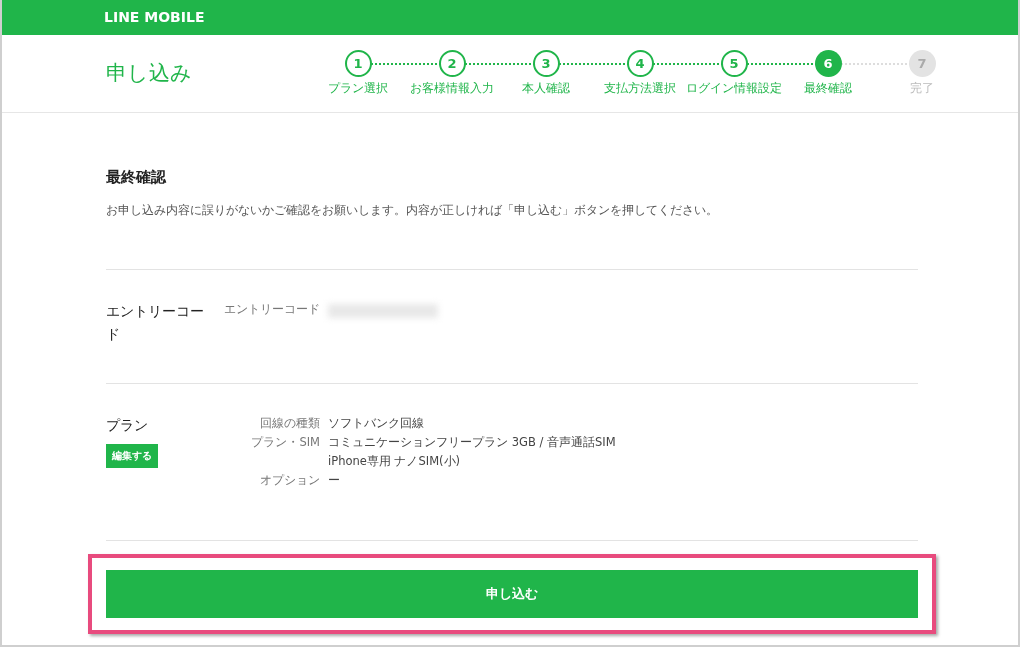 This screenshot has width=1024, height=647. What do you see at coordinates (734, 63) in the screenshot?
I see `step-number: 5` at bounding box center [734, 63].